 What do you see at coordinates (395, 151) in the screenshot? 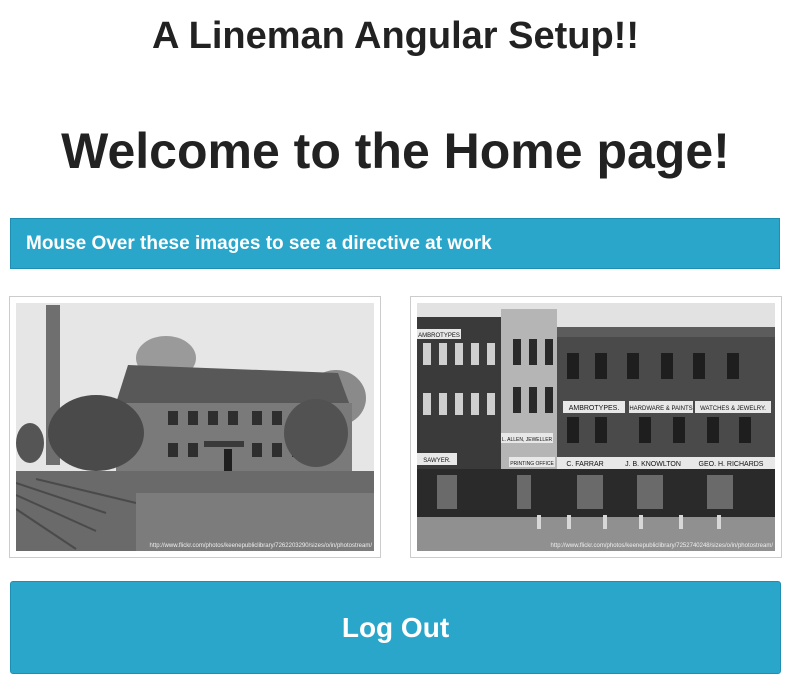
I see `page-heading: Welcome to the Home page!` at bounding box center [395, 151].